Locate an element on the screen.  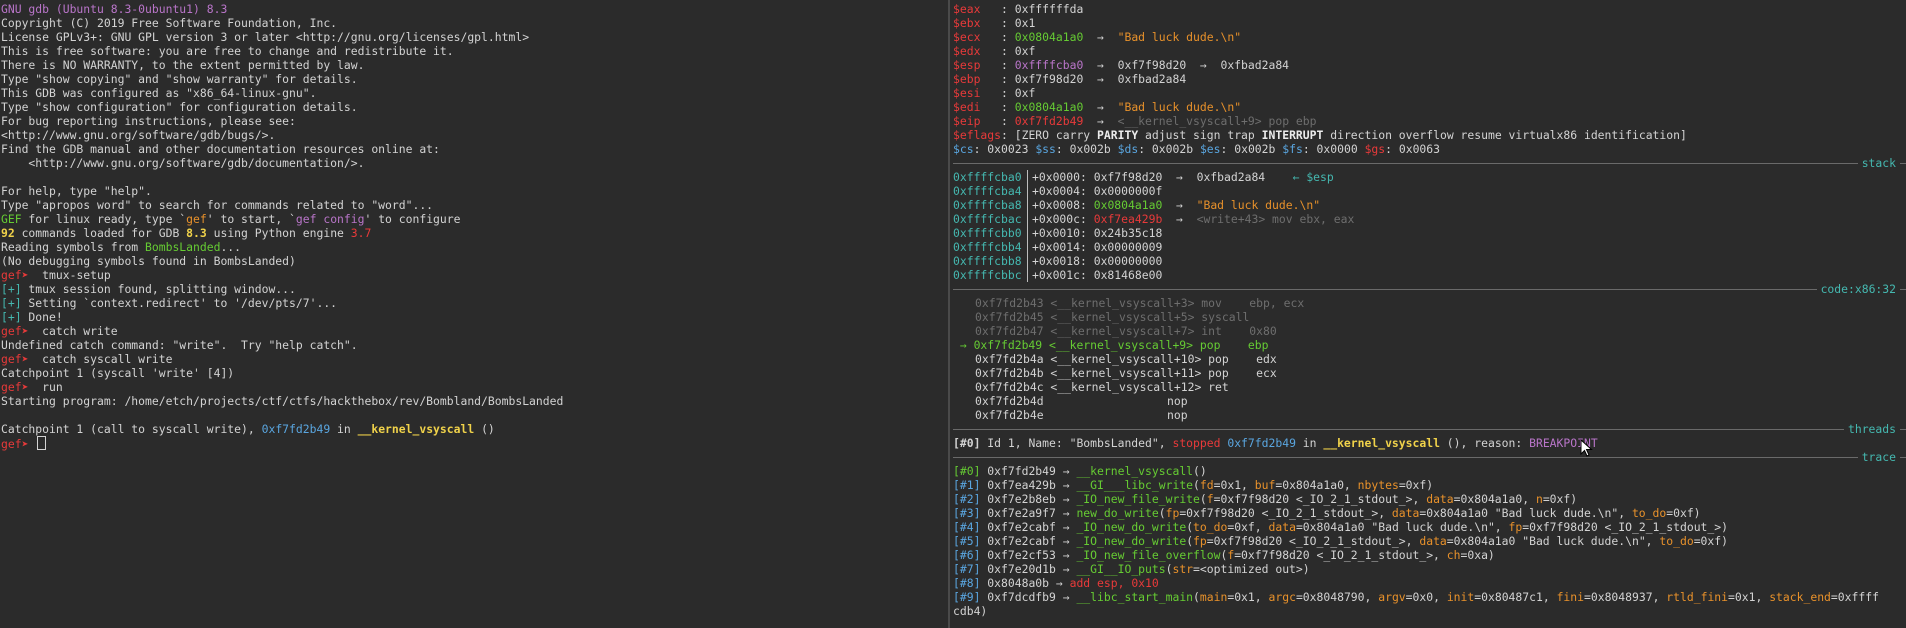
text-segment: rtld_fini is located at coordinates (1697, 597).